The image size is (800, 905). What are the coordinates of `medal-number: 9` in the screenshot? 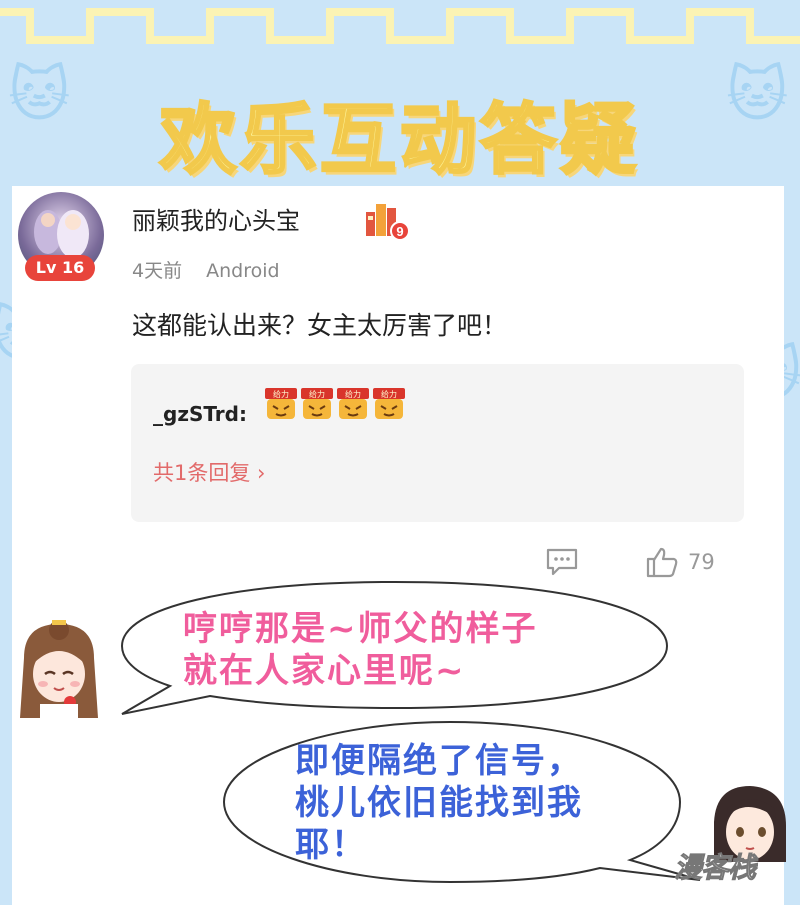 It's located at (399, 231).